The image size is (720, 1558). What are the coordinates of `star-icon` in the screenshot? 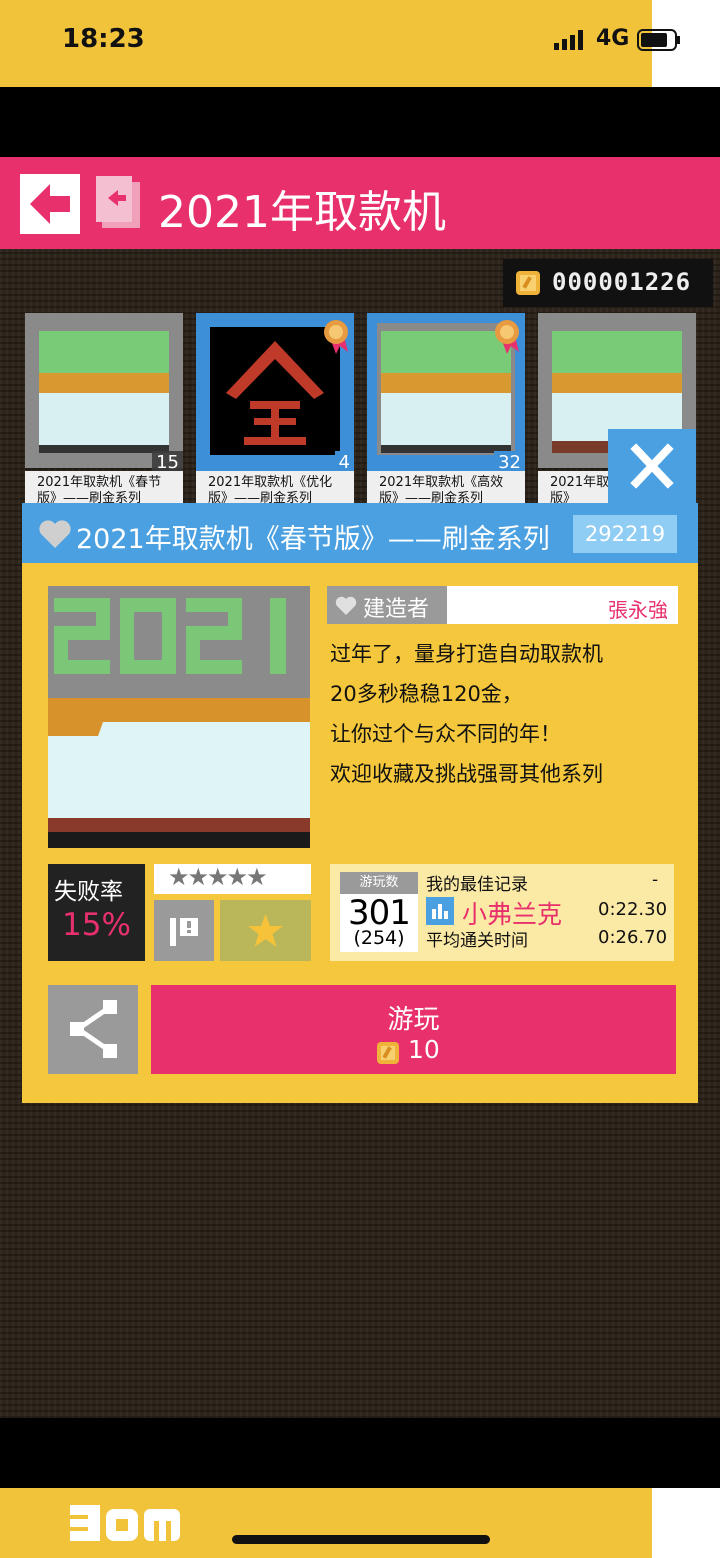 It's located at (265, 930).